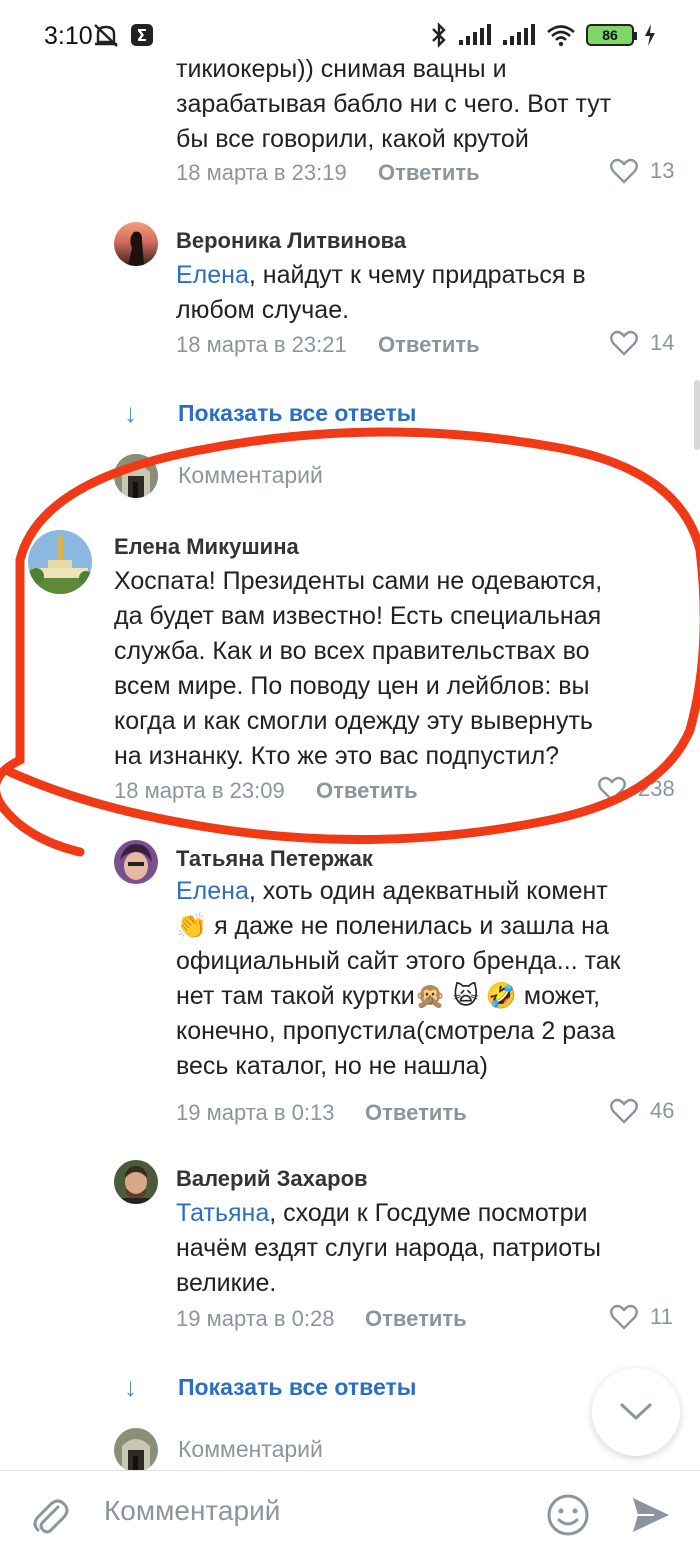 This screenshot has width=700, height=1556. I want to click on status-time: 3:10, so click(68, 36).